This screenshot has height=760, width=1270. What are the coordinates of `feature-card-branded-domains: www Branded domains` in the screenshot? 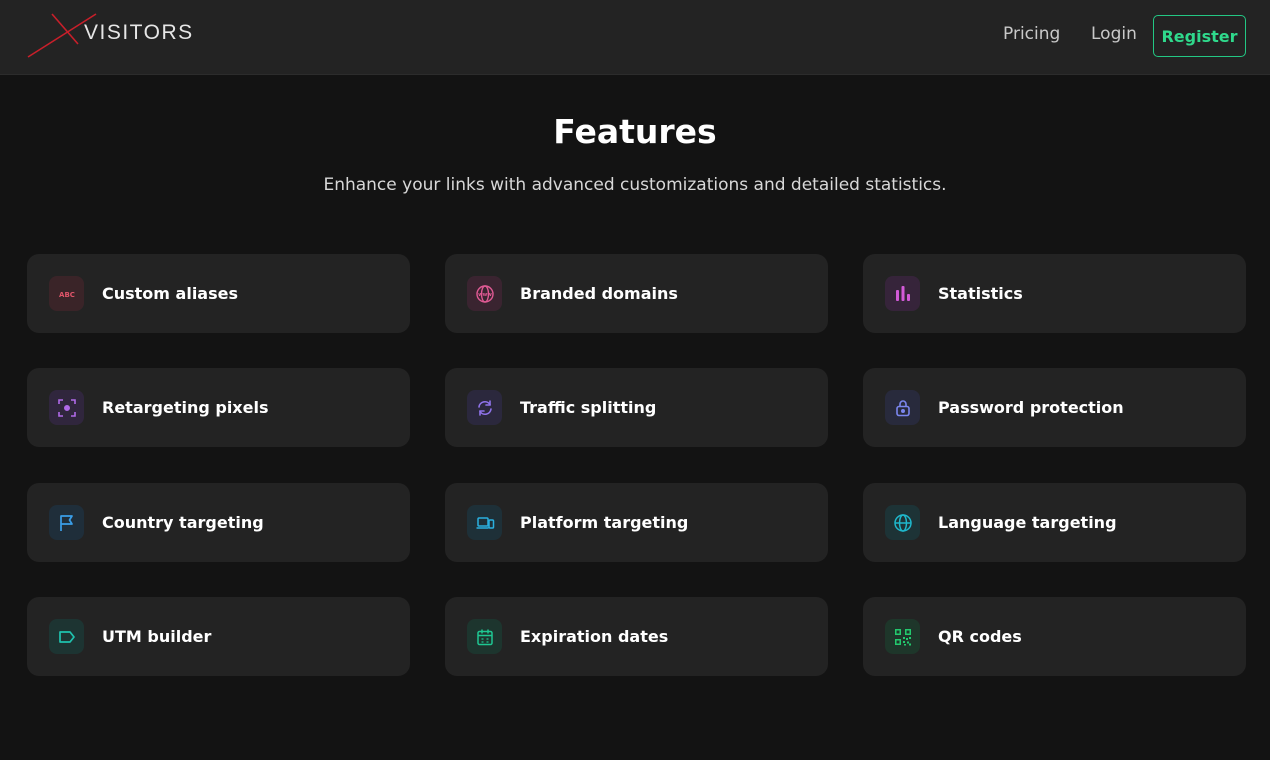 It's located at (636, 293).